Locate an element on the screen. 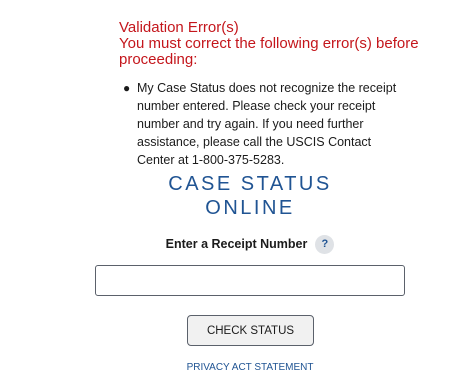 Image resolution: width=474 pixels, height=386 pixels. help-icon: ? is located at coordinates (325, 244).